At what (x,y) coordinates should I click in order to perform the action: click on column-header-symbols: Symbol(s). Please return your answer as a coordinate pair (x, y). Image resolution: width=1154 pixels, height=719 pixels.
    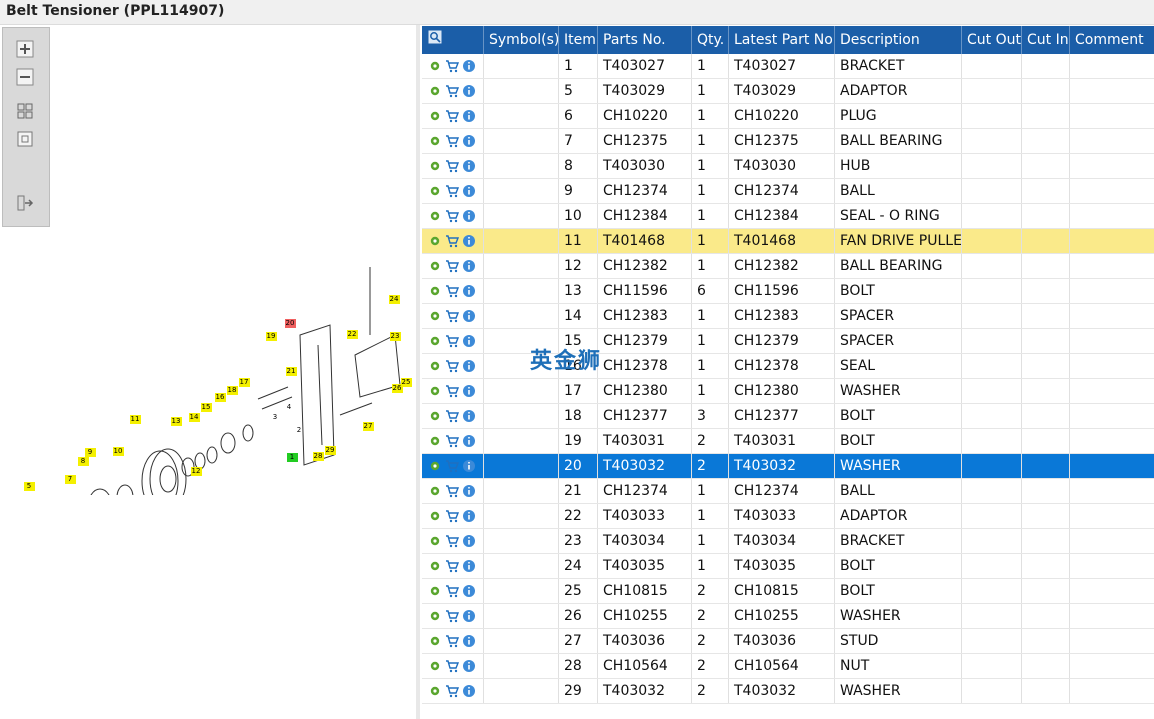
    Looking at the image, I should click on (521, 40).